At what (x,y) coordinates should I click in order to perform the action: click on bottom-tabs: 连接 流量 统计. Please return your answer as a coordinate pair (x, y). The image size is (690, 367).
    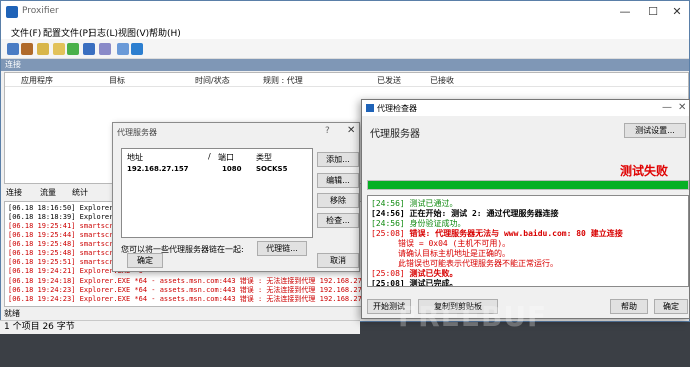
    Looking at the image, I should click on (54, 193).